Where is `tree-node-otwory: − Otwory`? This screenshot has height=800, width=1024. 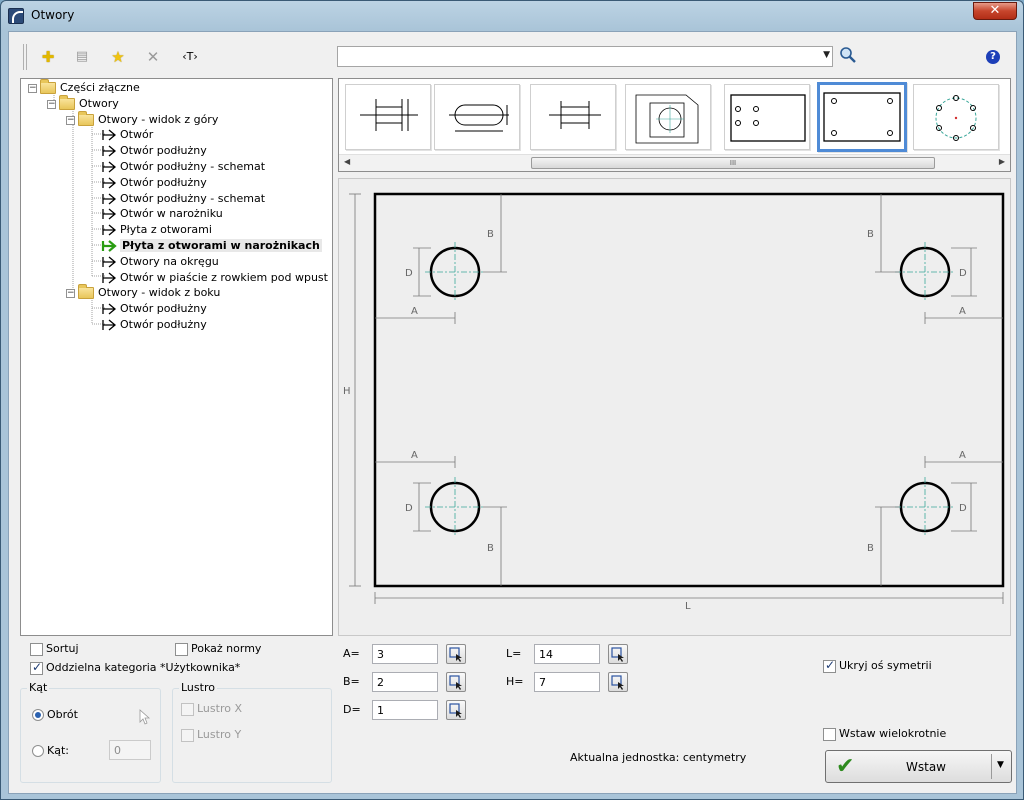 tree-node-otwory: − Otwory is located at coordinates (83, 103).